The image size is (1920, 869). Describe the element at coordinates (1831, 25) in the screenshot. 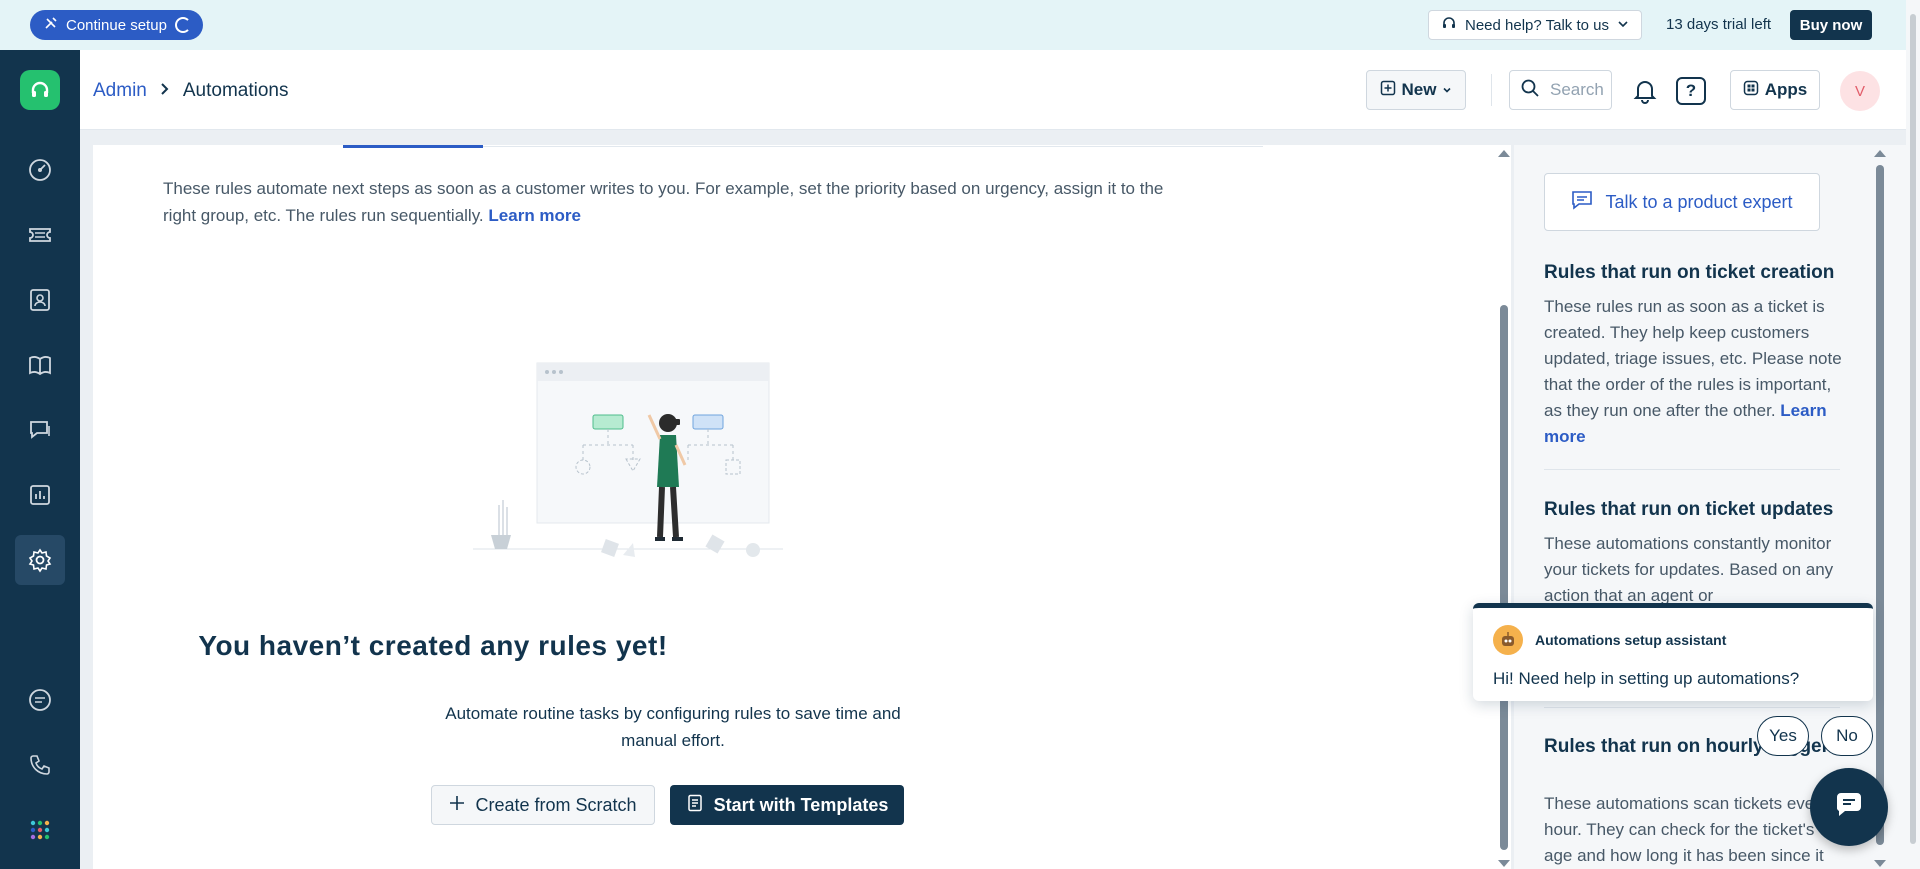

I see `buy-now-button: Buy now` at that location.